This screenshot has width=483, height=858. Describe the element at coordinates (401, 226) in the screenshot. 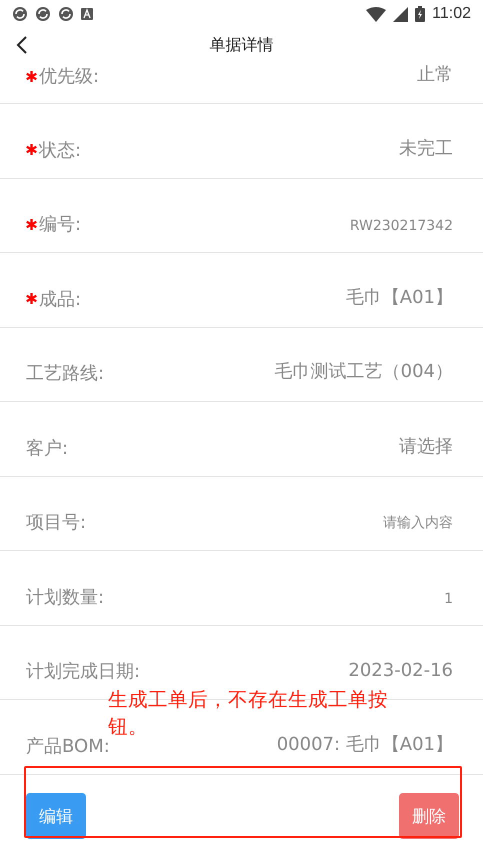

I see `field-value: RW230217342` at that location.